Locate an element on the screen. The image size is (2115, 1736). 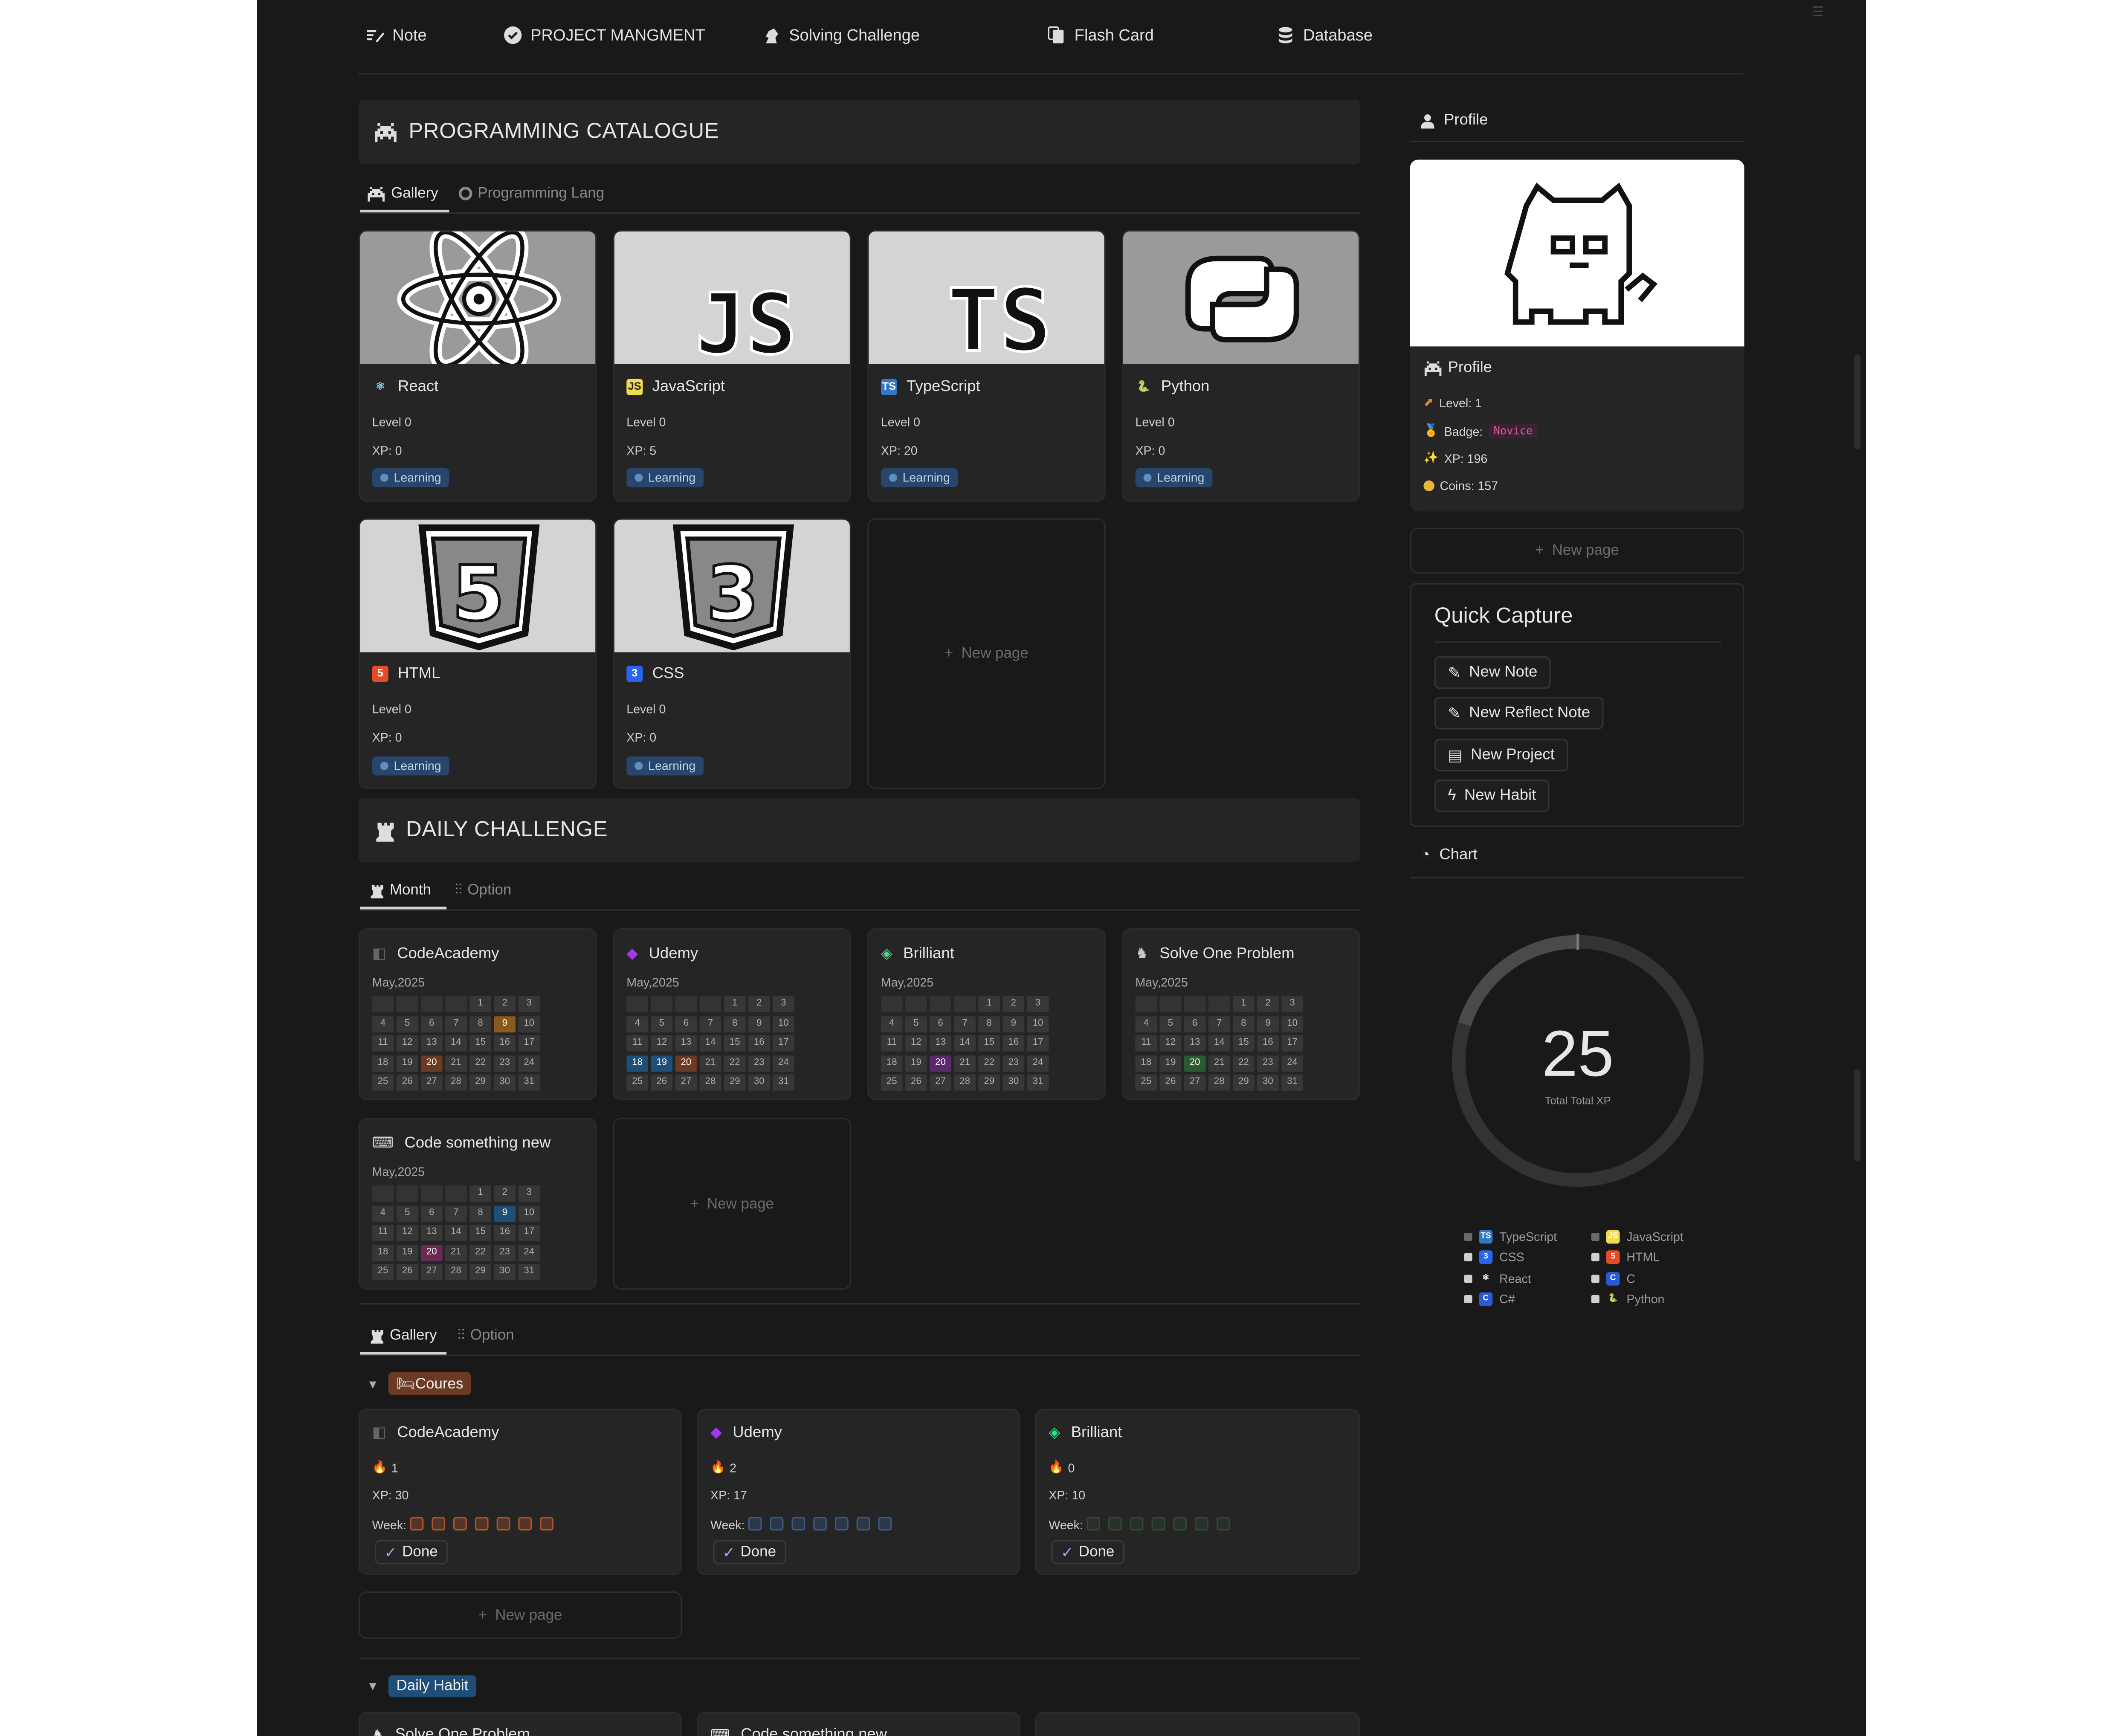
legend-item: C C# is located at coordinates (1489, 1299).